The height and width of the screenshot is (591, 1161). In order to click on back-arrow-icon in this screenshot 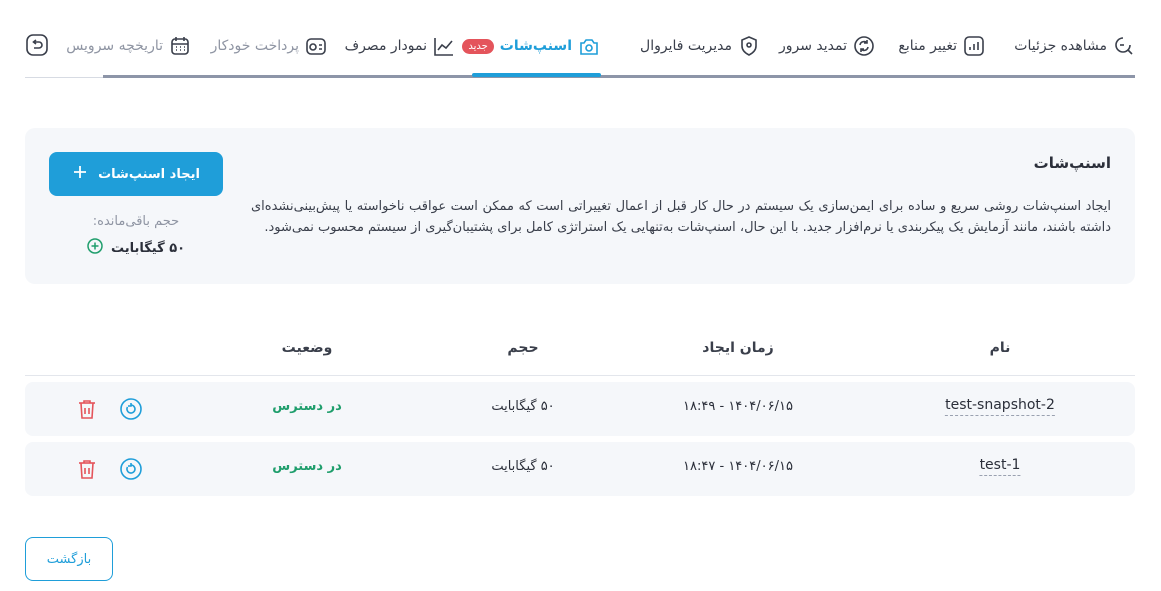, I will do `click(37, 45)`.